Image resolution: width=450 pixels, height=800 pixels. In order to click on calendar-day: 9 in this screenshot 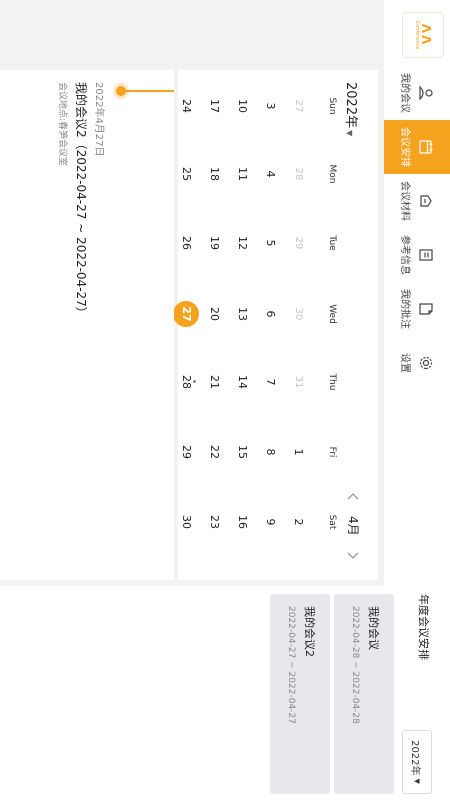, I will do `click(270, 522)`.